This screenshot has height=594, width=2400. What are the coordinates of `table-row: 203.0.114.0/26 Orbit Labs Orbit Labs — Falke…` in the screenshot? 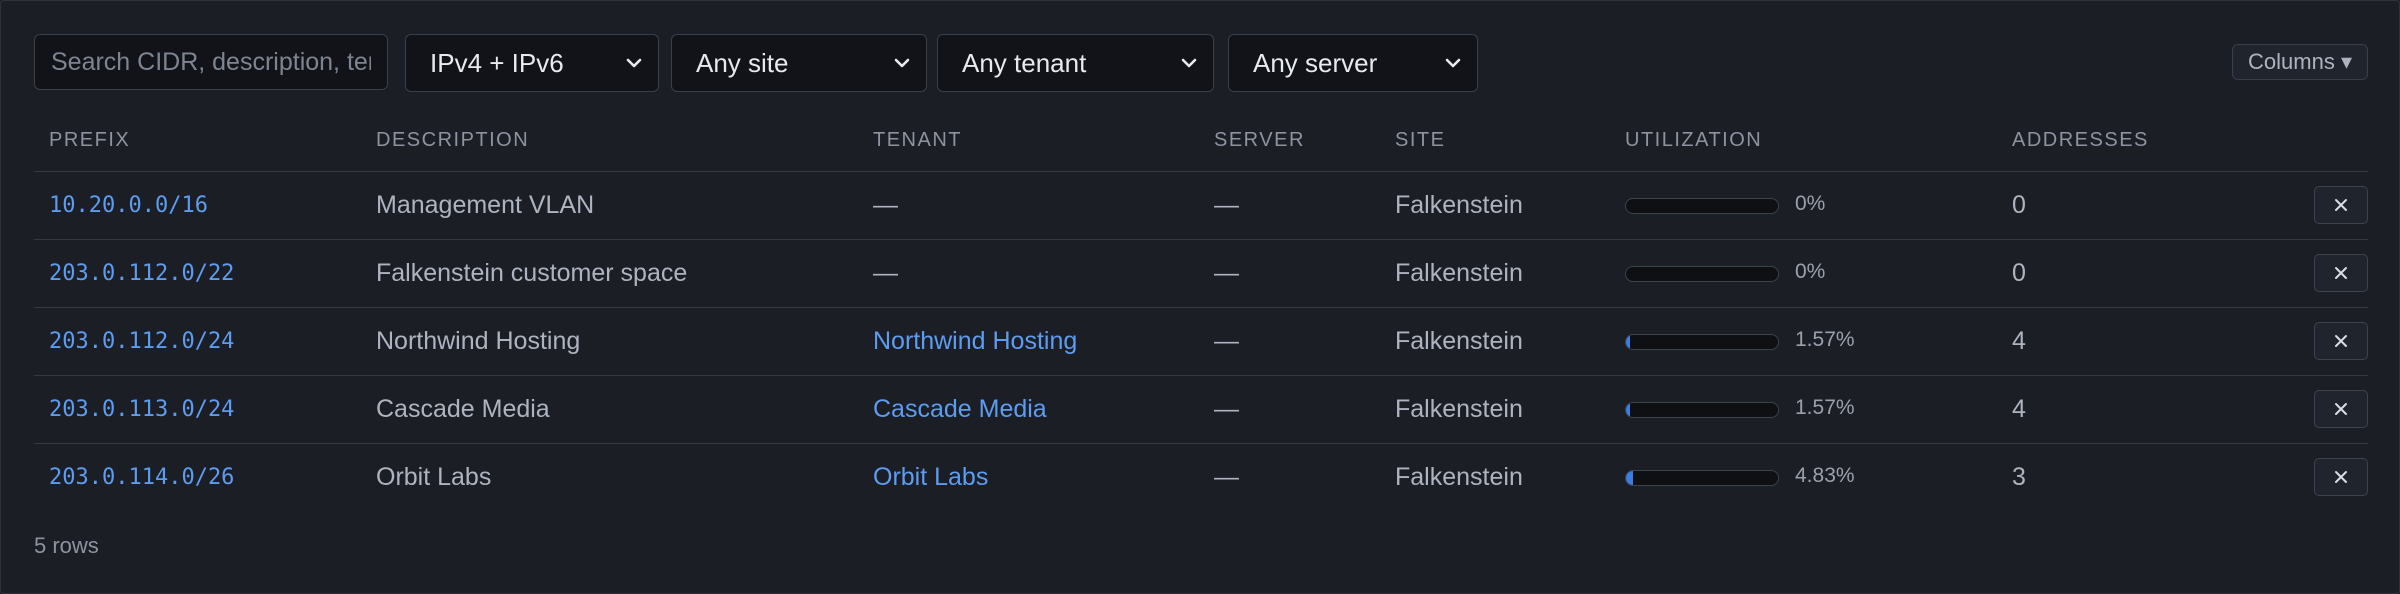 It's located at (1201, 477).